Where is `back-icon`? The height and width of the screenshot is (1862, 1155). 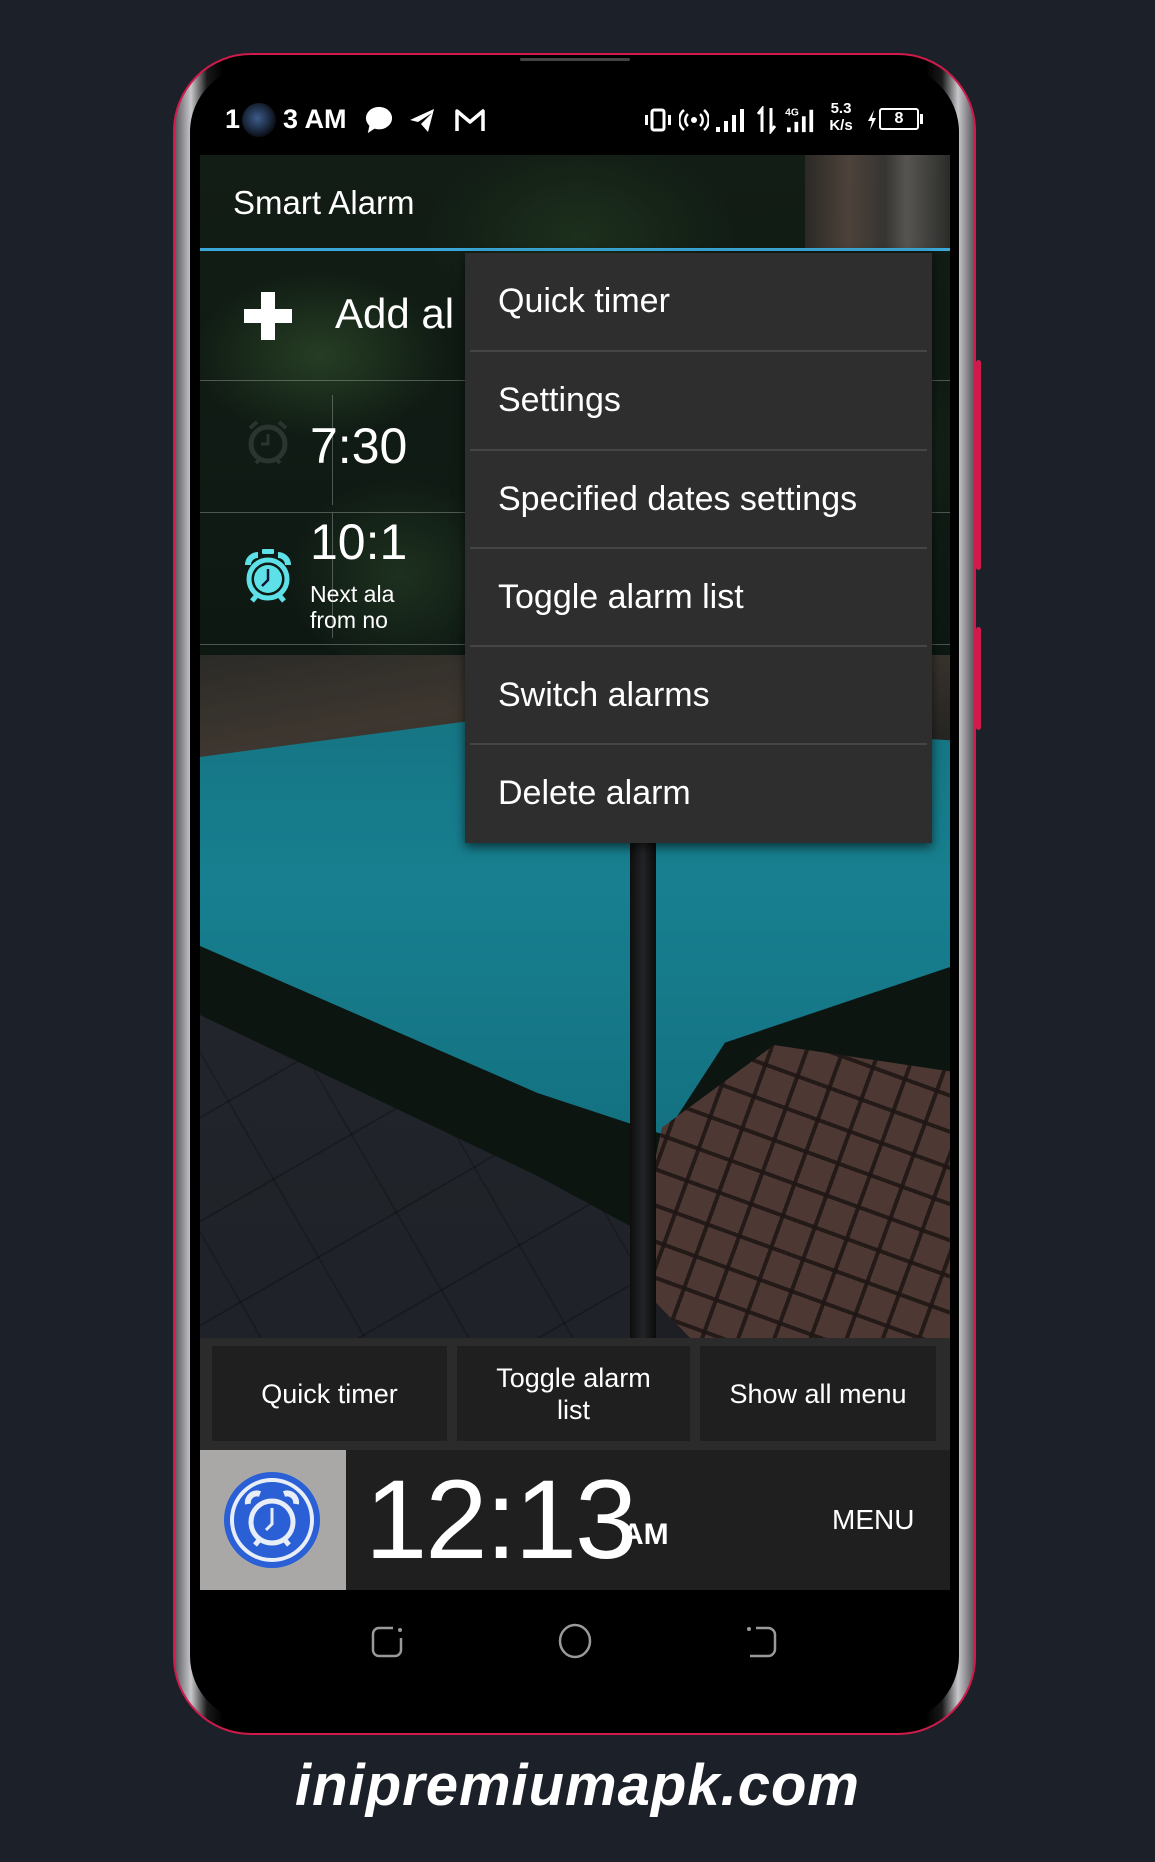
back-icon is located at coordinates (762, 1641).